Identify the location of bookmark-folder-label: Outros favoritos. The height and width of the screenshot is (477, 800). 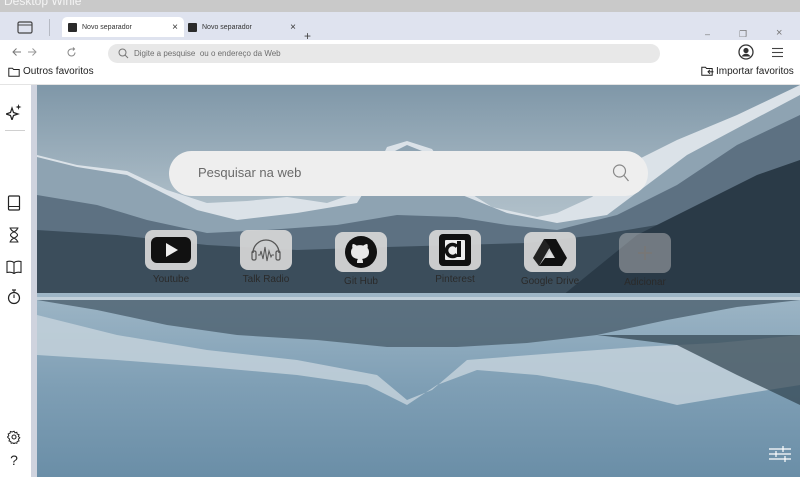
(58, 71).